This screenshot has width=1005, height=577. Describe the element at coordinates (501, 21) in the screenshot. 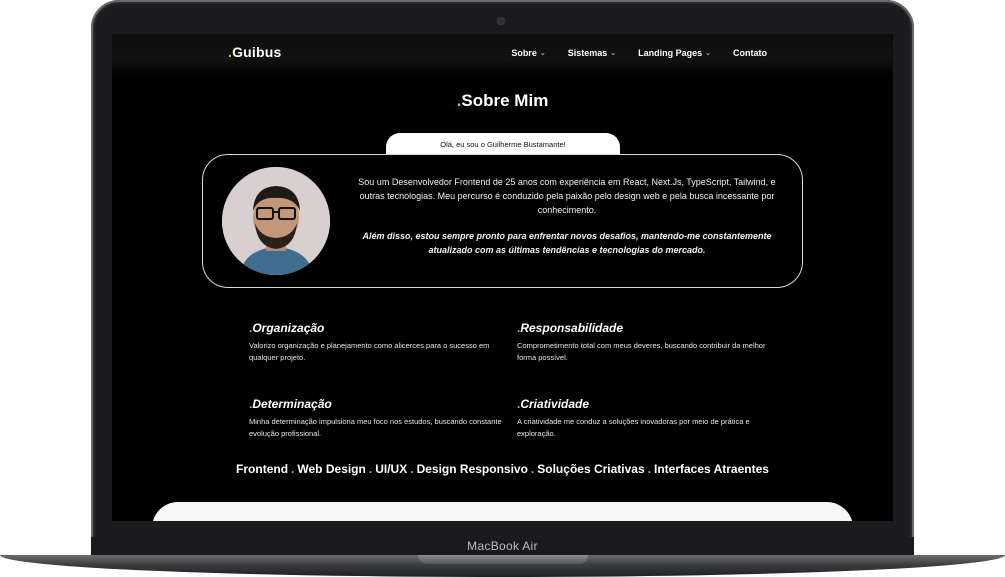

I see `camera-icon` at that location.